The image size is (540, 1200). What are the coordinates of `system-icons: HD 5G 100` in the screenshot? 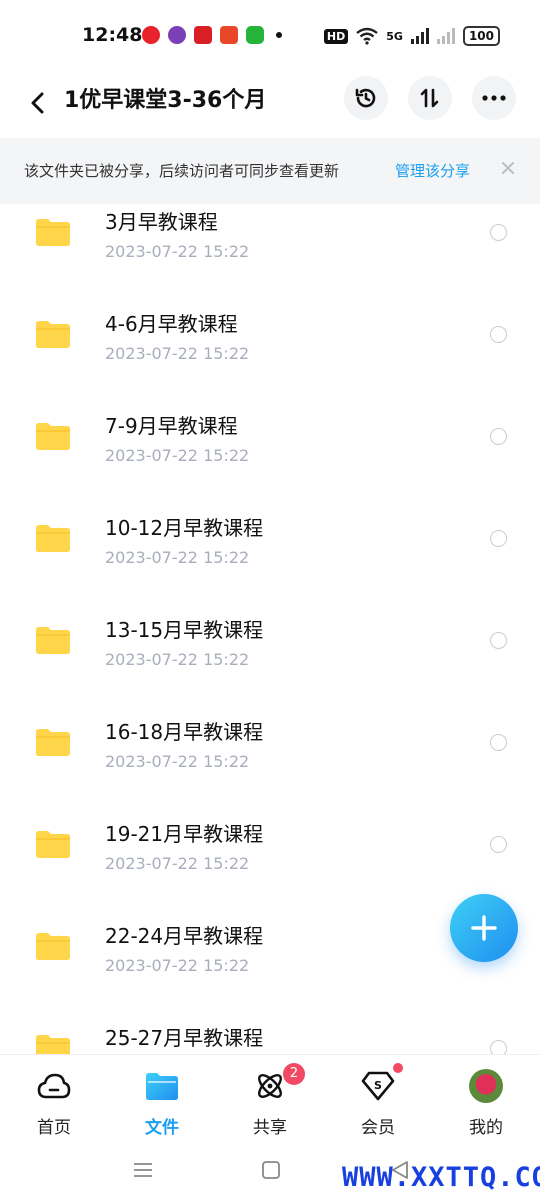 It's located at (411, 36).